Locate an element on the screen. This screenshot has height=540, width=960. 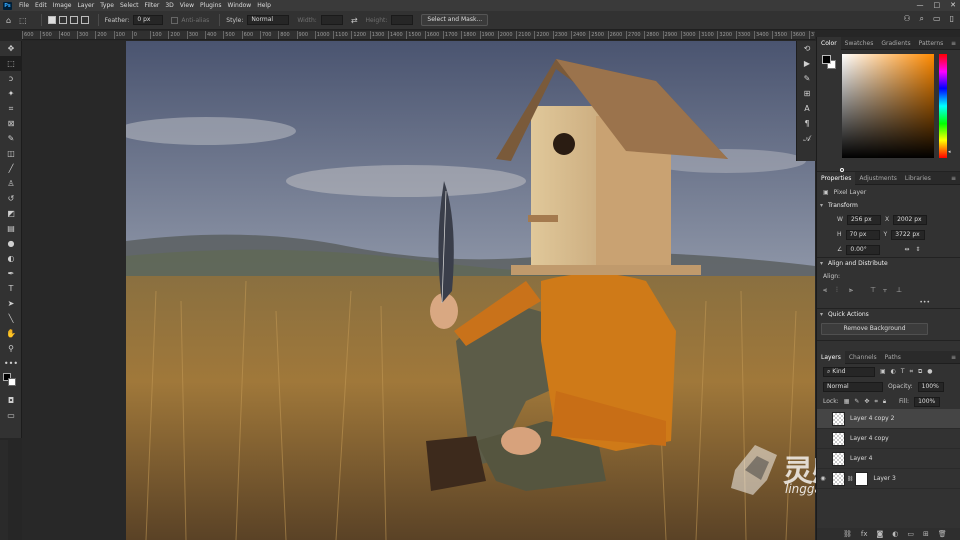
history-icon: ⟲ is located at coordinates (807, 48).